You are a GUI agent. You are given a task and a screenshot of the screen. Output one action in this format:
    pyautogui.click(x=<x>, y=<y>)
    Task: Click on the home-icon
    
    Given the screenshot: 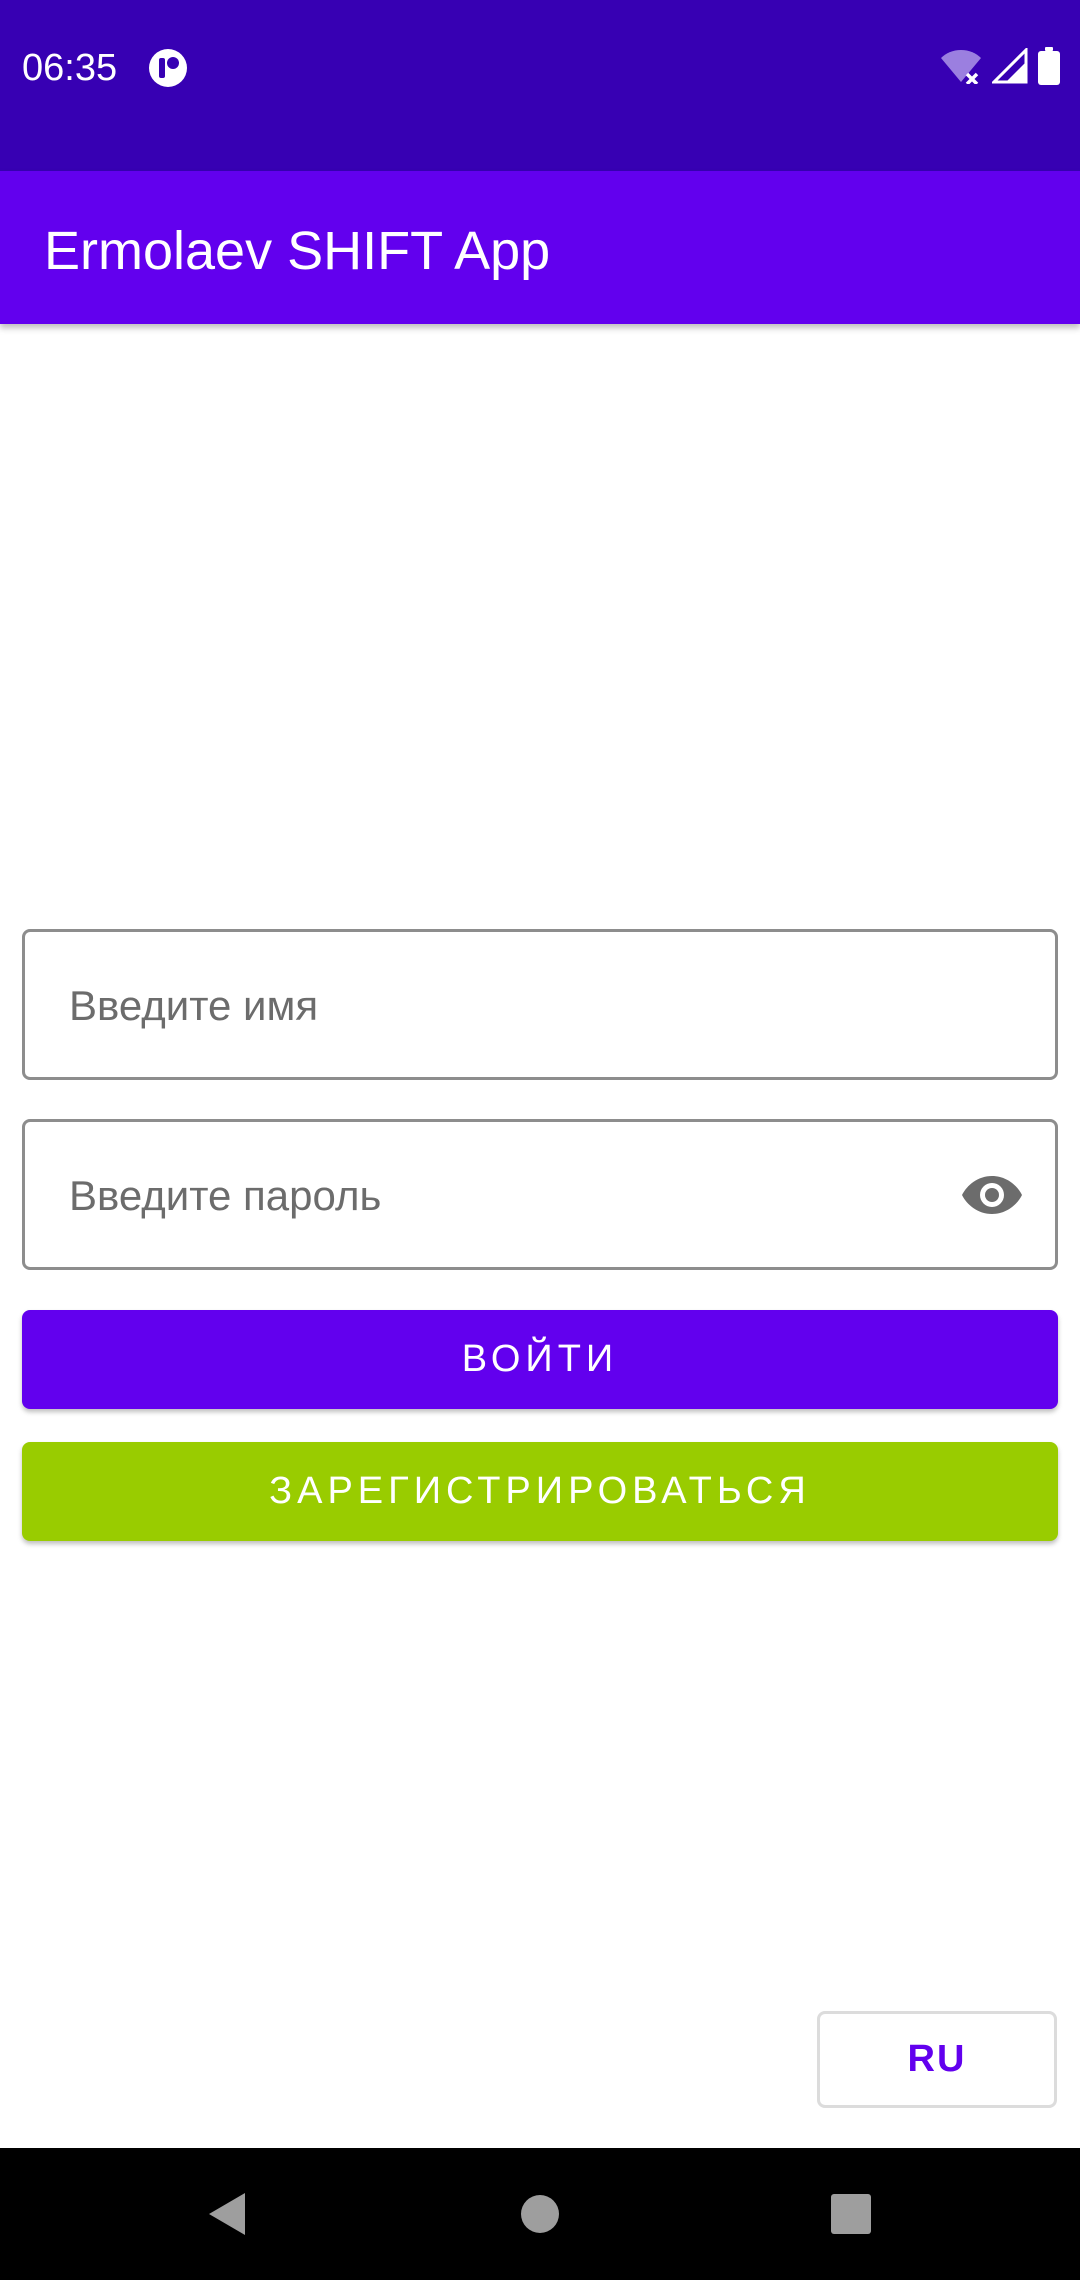 What is the action you would take?
    pyautogui.click(x=540, y=2214)
    